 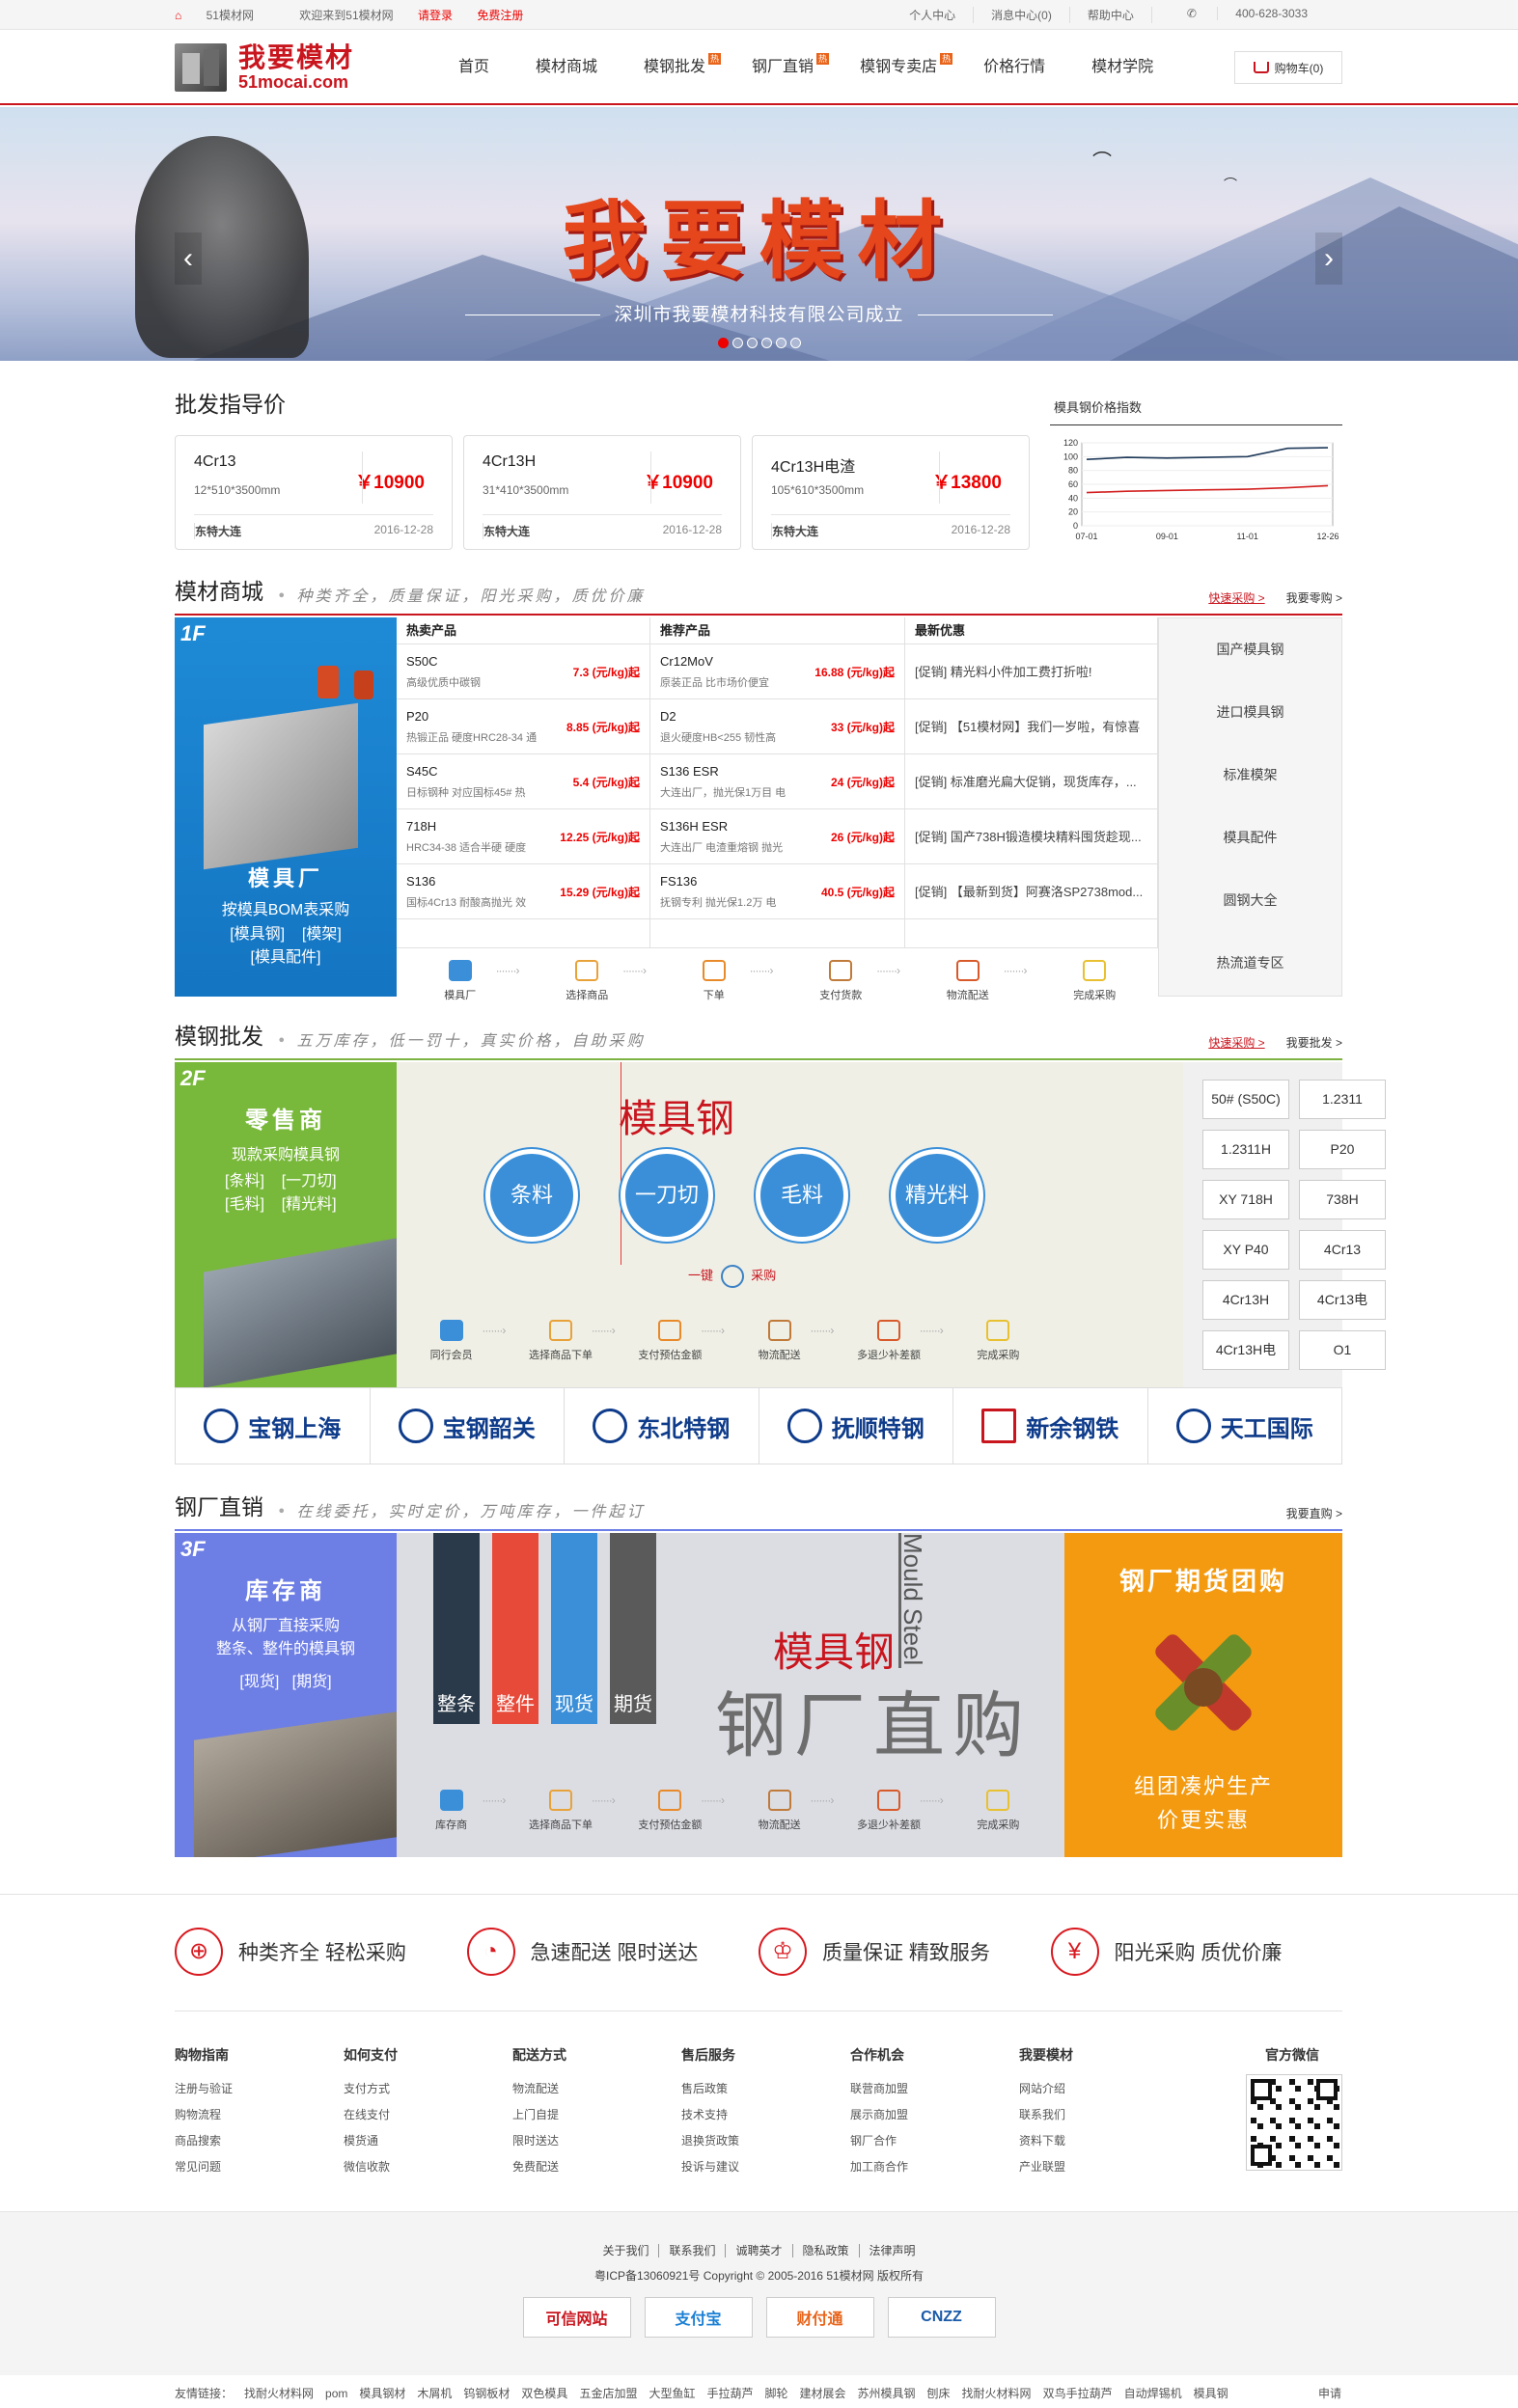 I want to click on product-row: P20 热锻正品 硬度HRC28-34 通 8.85 (元/kg)起, so click(x=523, y=726).